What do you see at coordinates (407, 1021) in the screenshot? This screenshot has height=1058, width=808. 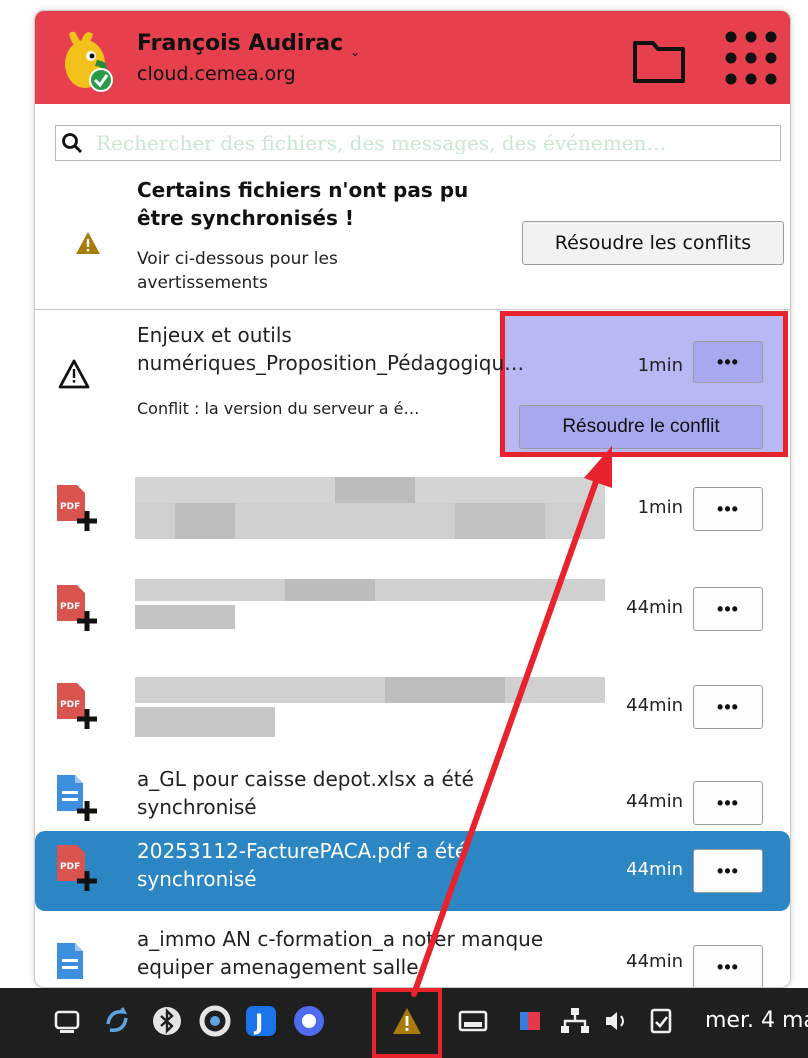 I see `nextcloud-warning-icon` at bounding box center [407, 1021].